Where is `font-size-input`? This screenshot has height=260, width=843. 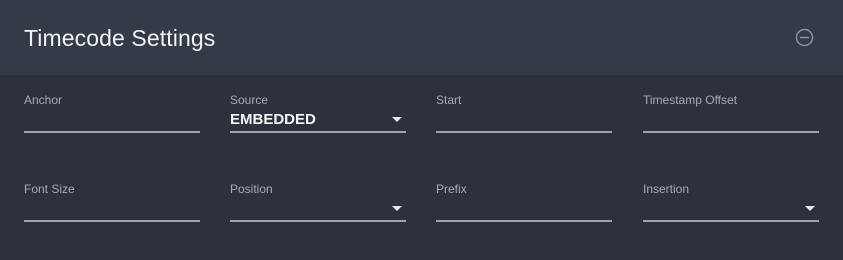 font-size-input is located at coordinates (112, 209).